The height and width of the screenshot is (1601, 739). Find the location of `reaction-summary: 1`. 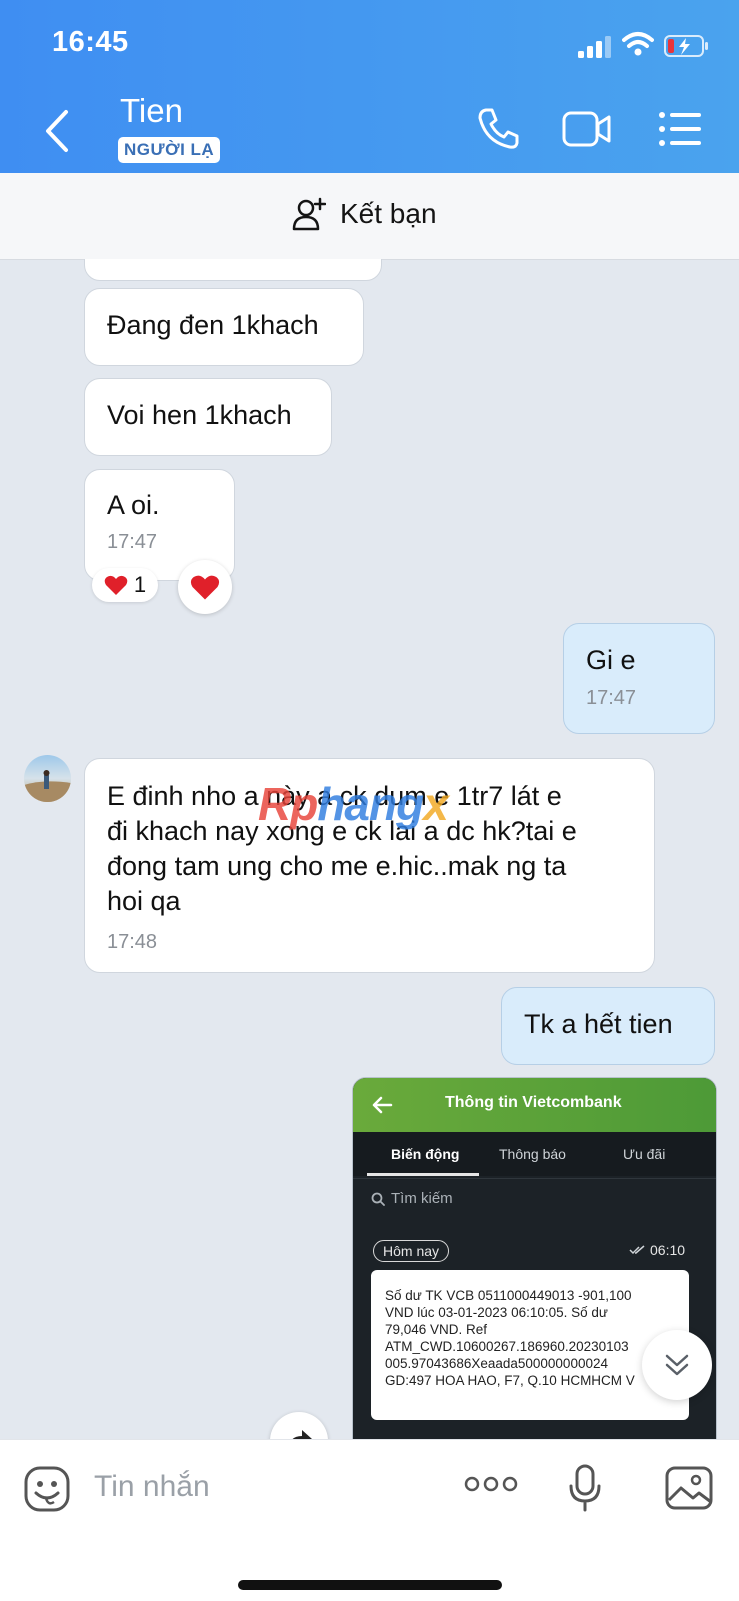

reaction-summary: 1 is located at coordinates (125, 585).